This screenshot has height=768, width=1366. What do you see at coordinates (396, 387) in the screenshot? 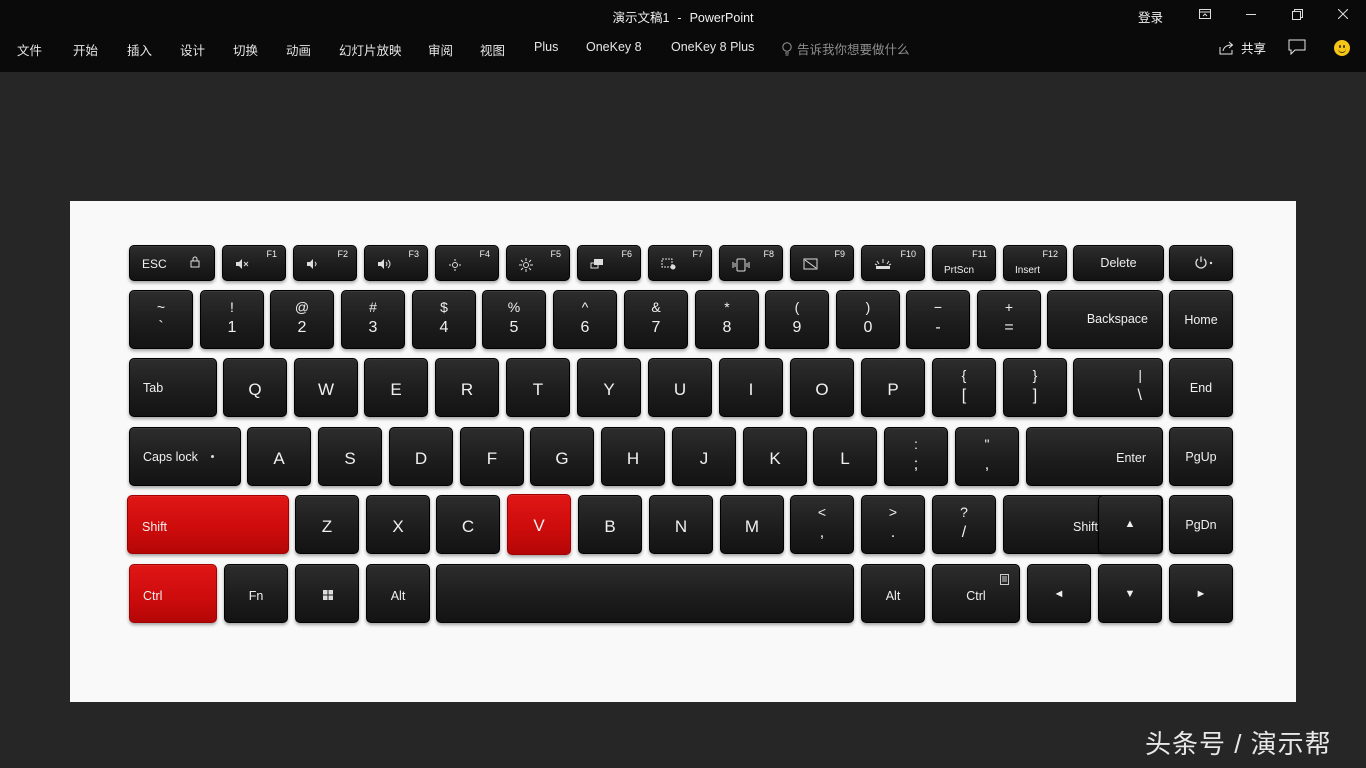
I see `key-e: E` at bounding box center [396, 387].